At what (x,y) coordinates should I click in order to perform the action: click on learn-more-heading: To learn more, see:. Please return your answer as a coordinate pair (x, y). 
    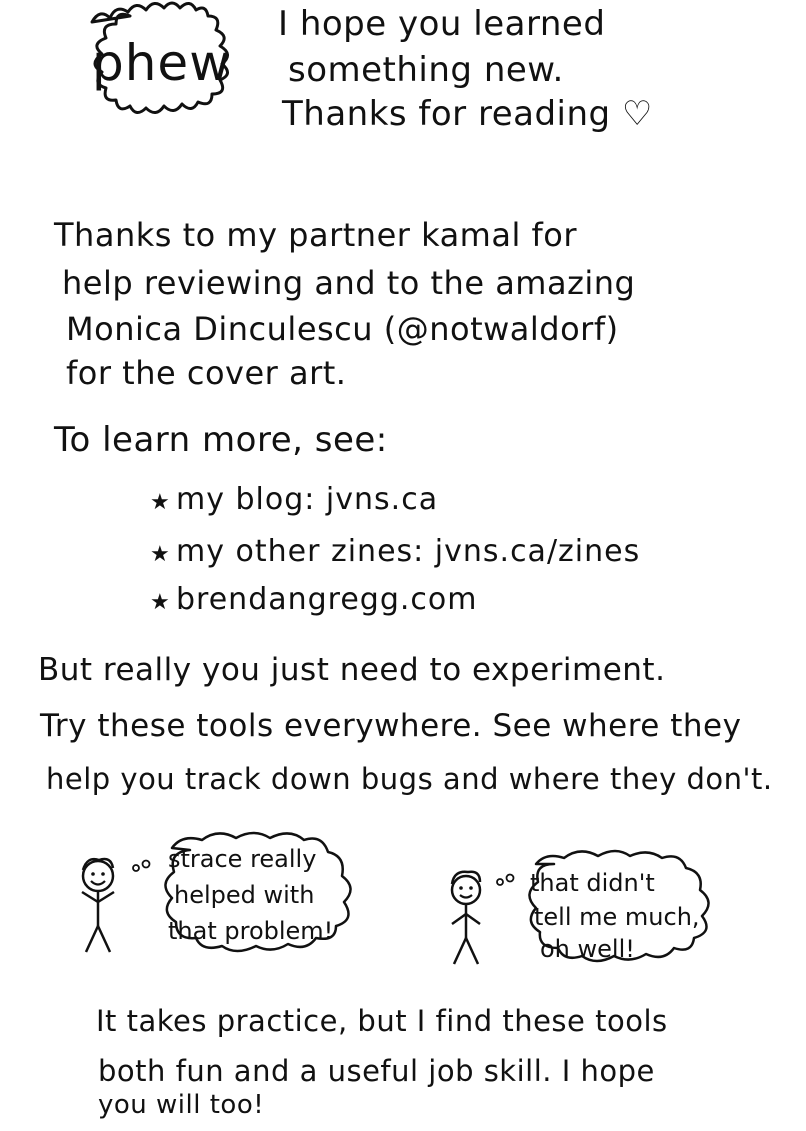
    Looking at the image, I should click on (221, 440).